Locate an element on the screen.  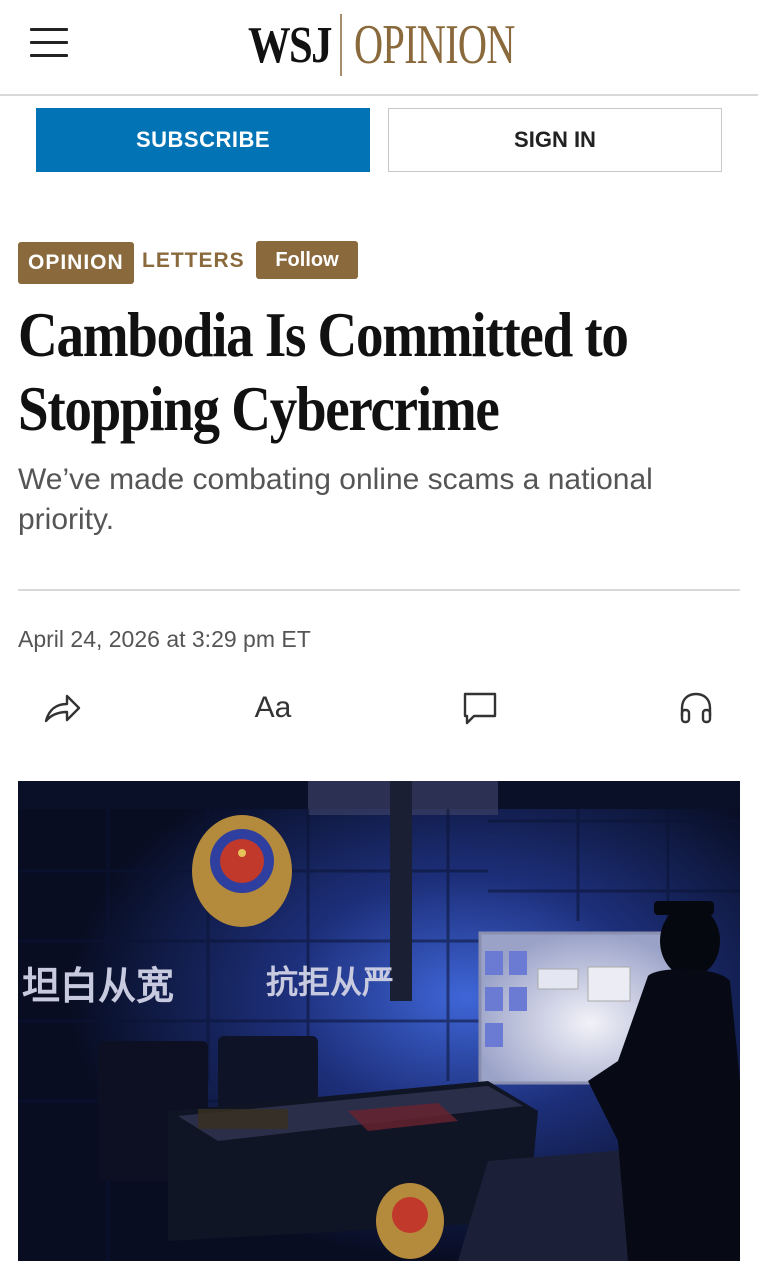
section-tag: OPINION is located at coordinates (76, 263).